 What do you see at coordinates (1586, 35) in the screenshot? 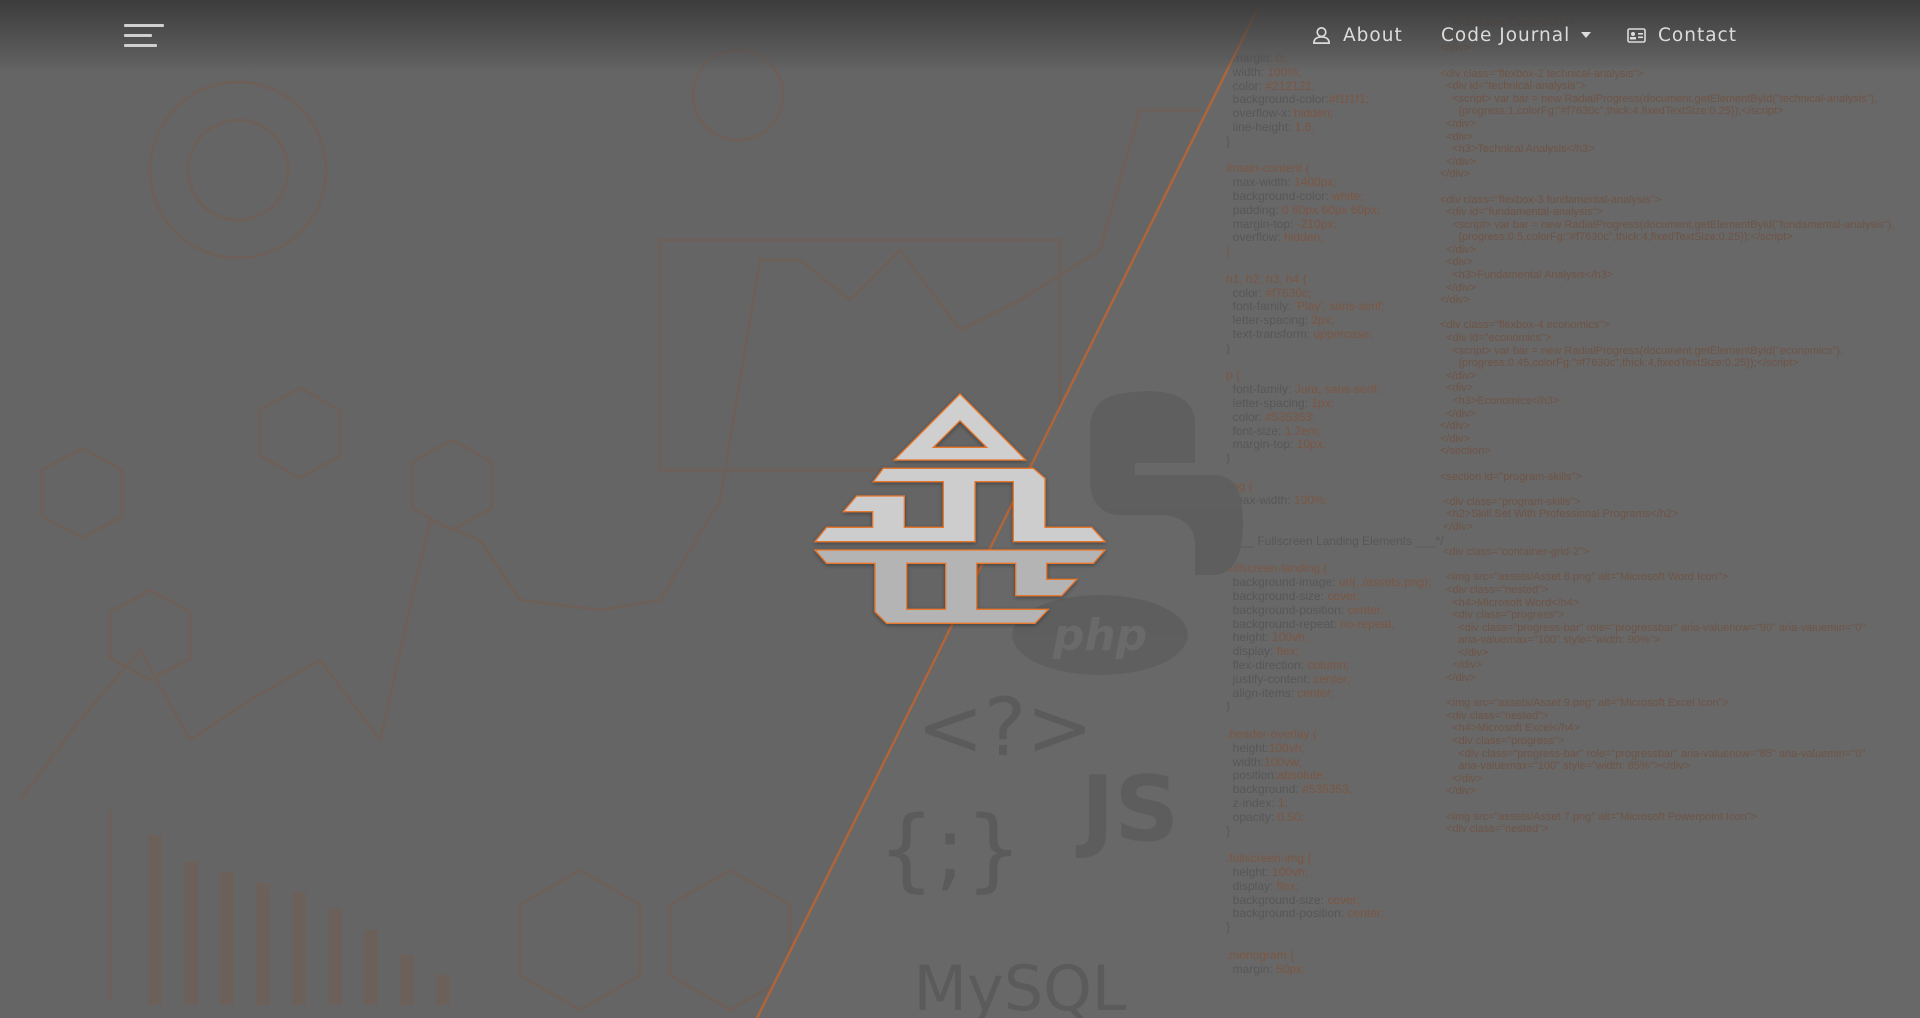
I see `caret-down-icon` at bounding box center [1586, 35].